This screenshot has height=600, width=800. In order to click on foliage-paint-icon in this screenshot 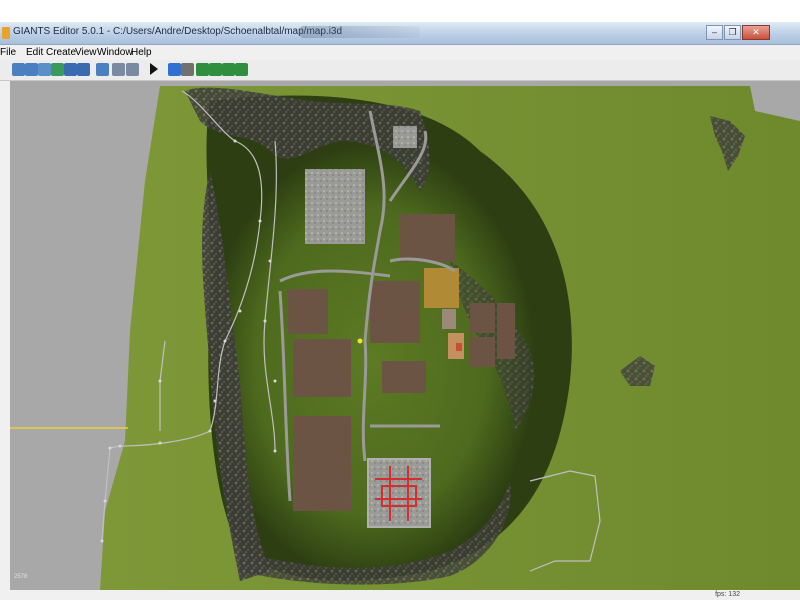, I will do `click(228, 69)`.